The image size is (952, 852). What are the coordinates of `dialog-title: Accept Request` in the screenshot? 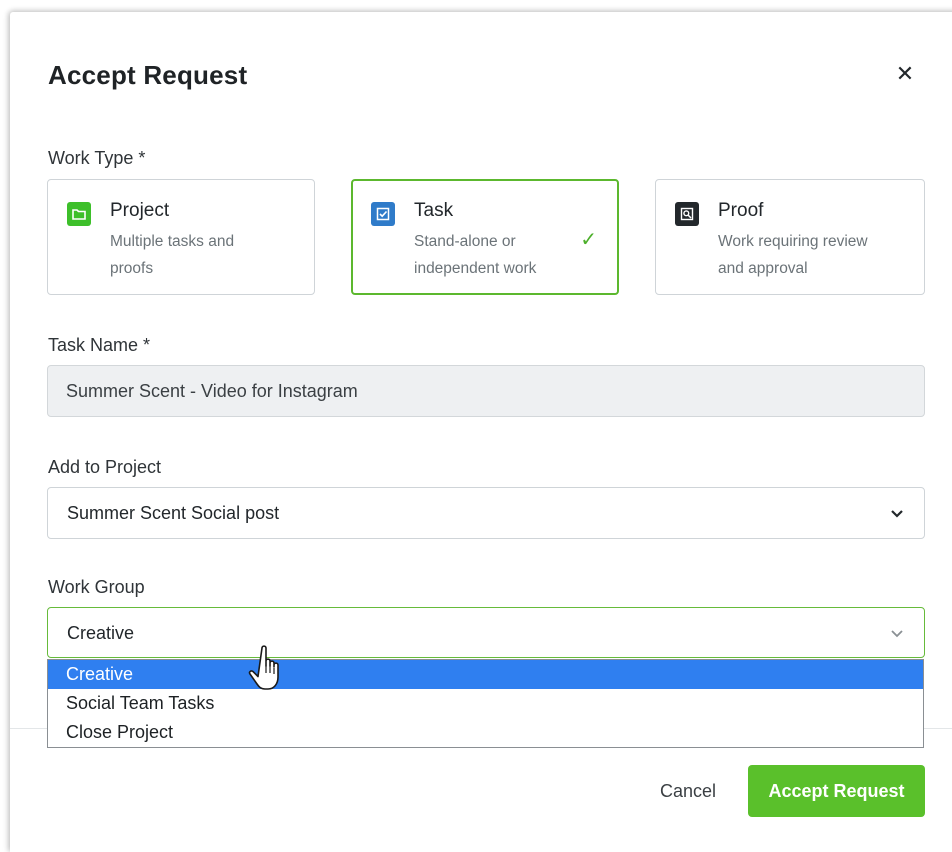 It's located at (148, 75).